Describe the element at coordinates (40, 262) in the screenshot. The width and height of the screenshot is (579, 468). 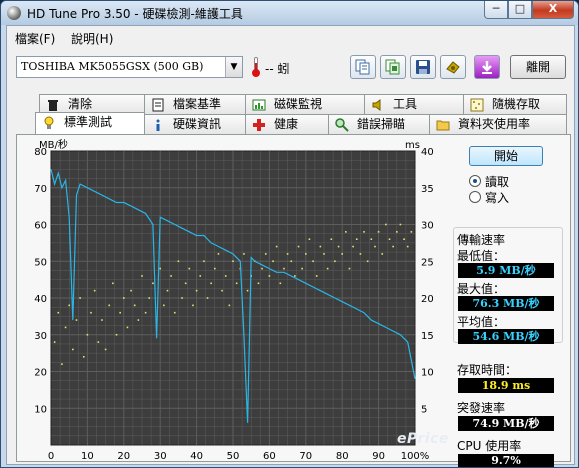
I see `y-left-tick-label: 50` at that location.